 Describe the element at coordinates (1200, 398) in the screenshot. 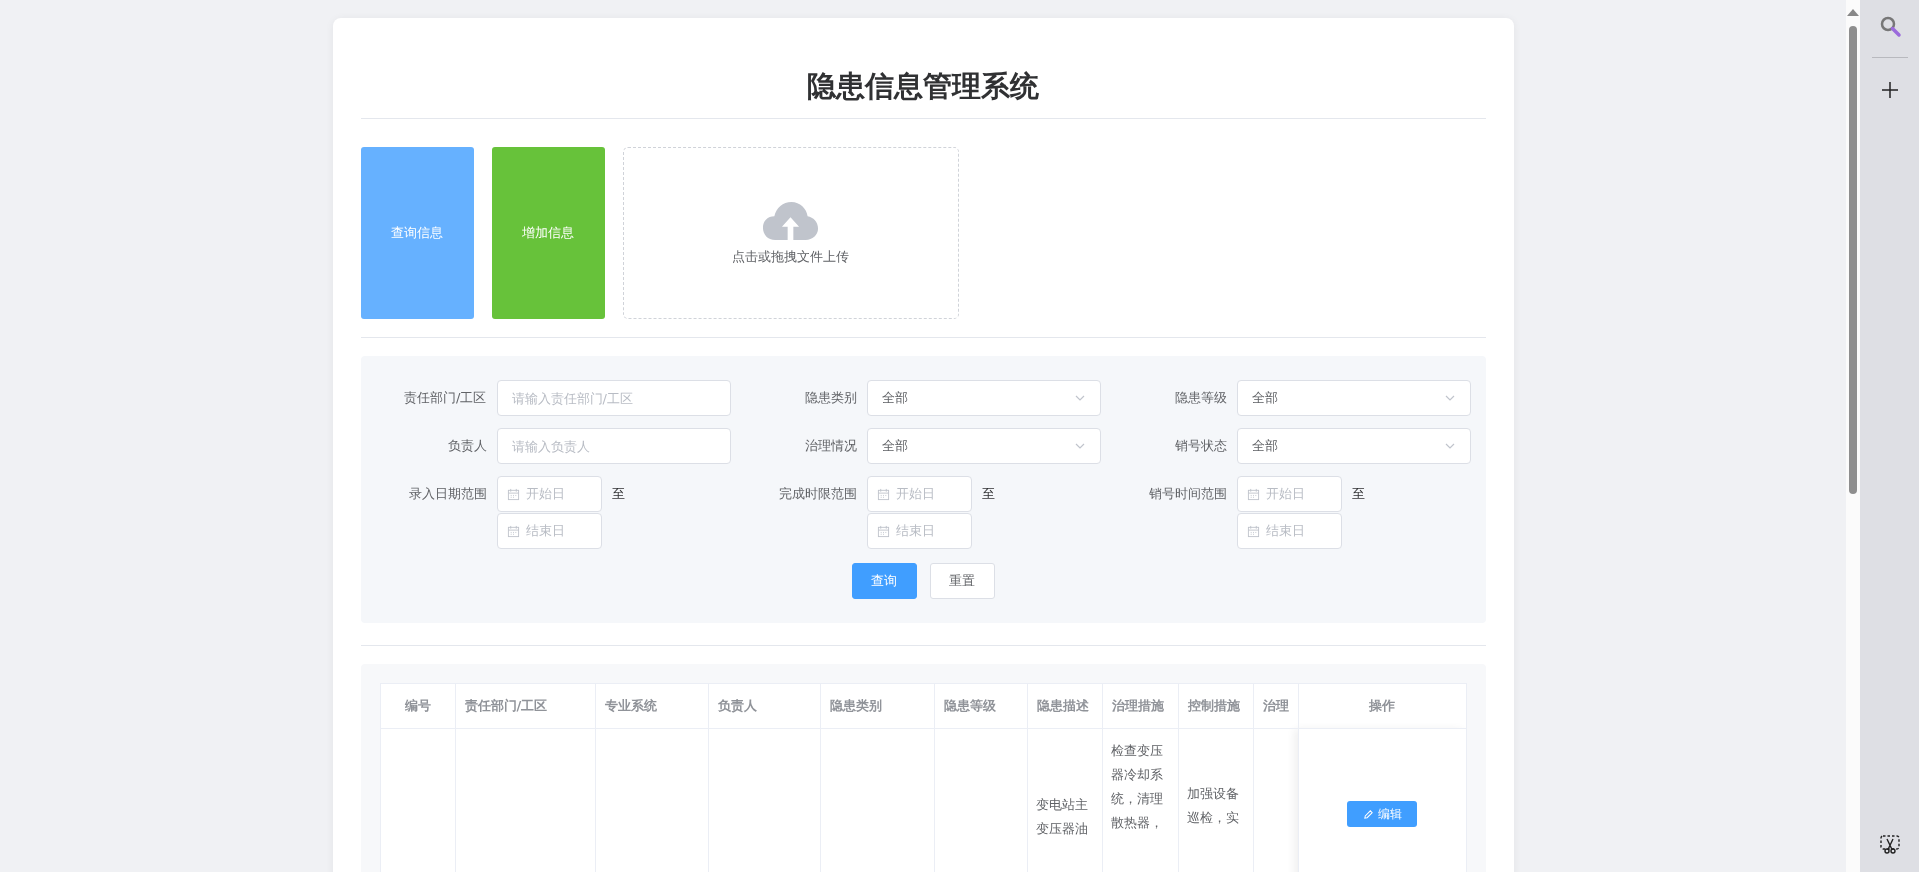

I see `field-label: 隐患等级` at that location.